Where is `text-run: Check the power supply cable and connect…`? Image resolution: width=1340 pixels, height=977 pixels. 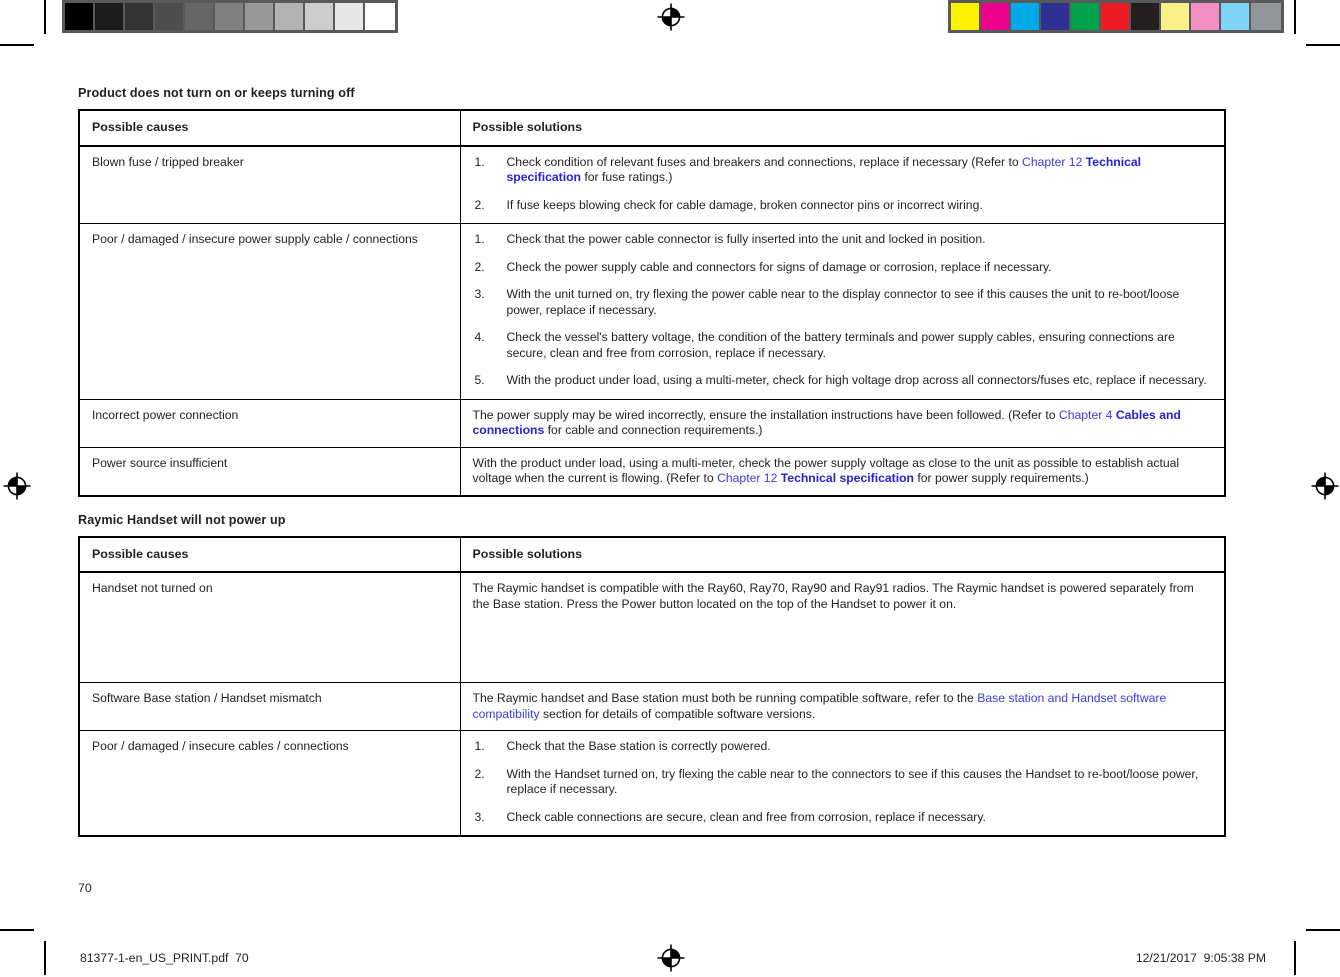 text-run: Check the power supply cable and connect… is located at coordinates (779, 266).